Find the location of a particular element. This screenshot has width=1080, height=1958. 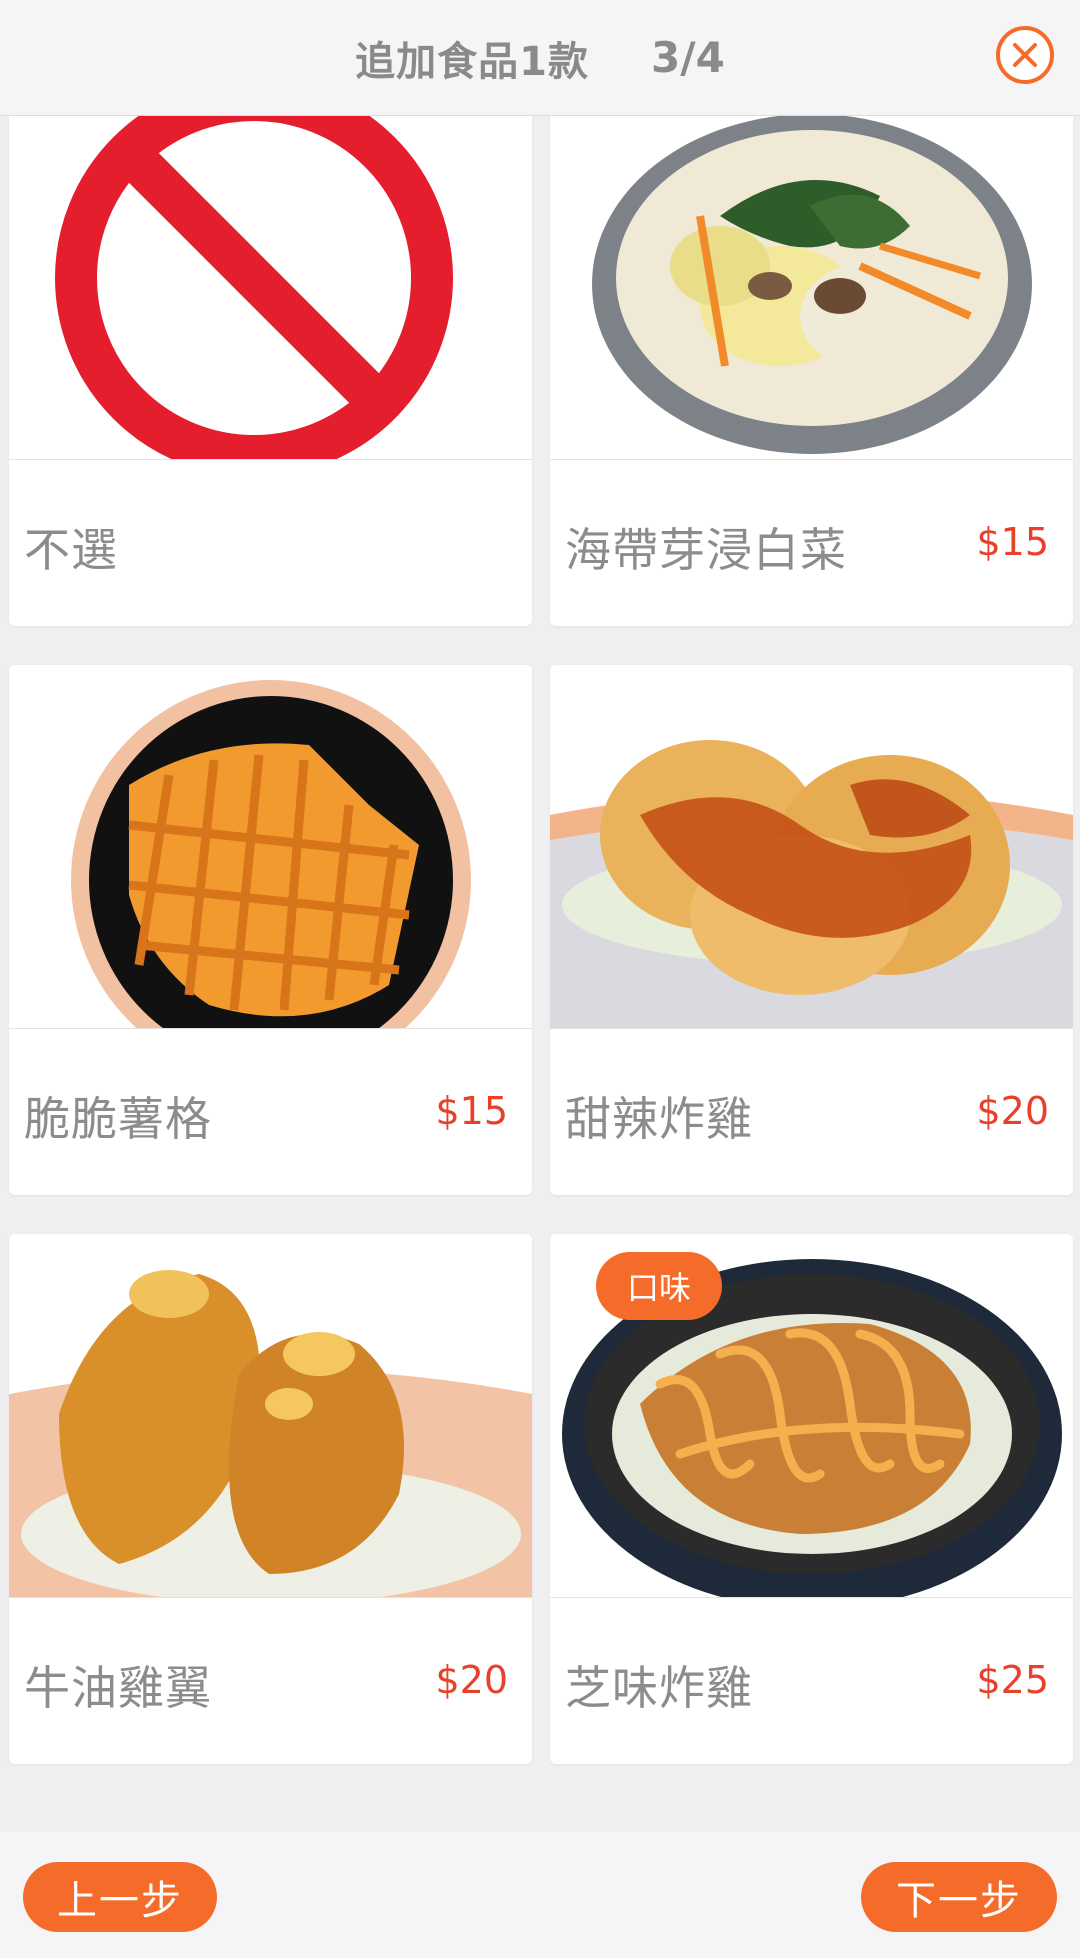

footer-bar: 上一步 下一步 is located at coordinates (540, 1895).